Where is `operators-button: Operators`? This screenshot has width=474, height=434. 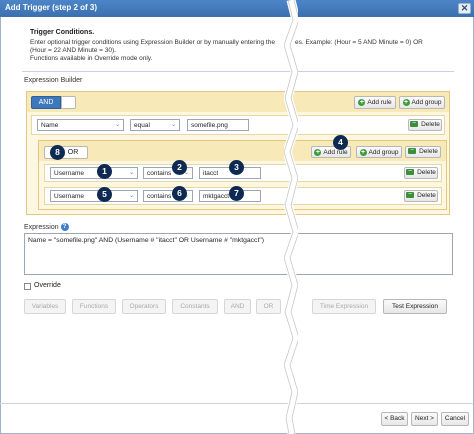
operators-button: Operators is located at coordinates (144, 306).